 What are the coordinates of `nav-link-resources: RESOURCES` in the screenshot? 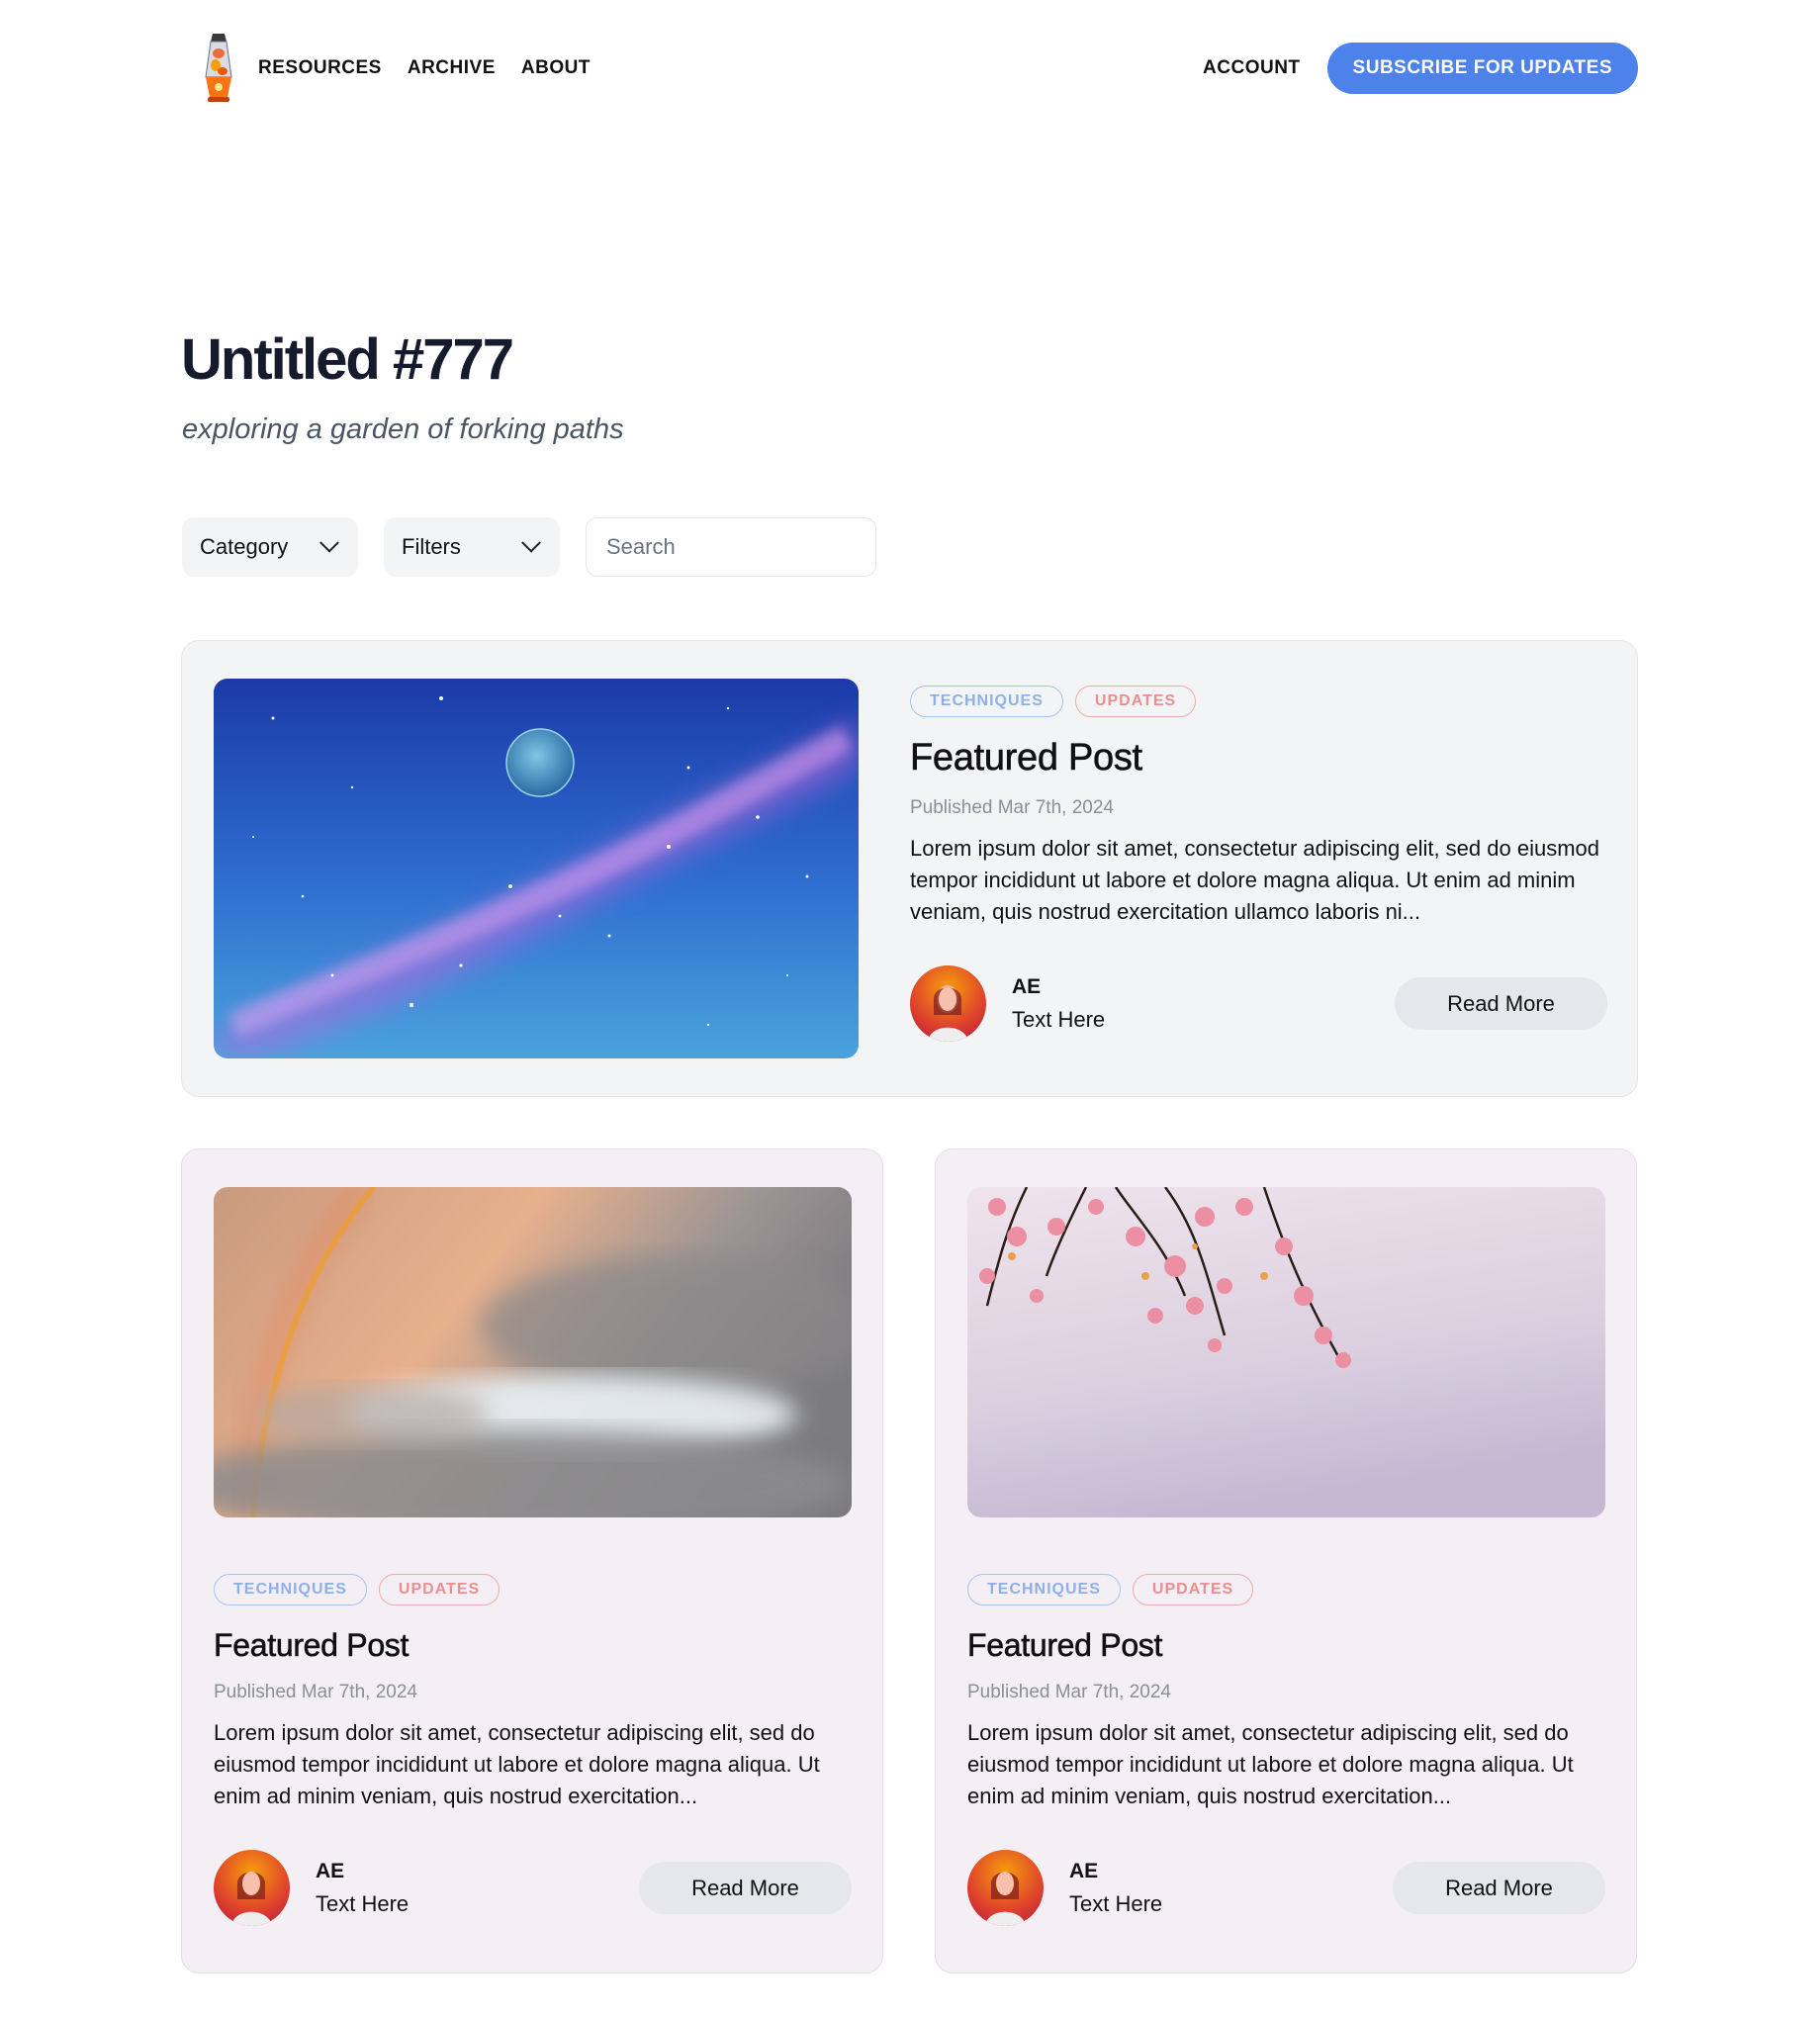 It's located at (320, 68).